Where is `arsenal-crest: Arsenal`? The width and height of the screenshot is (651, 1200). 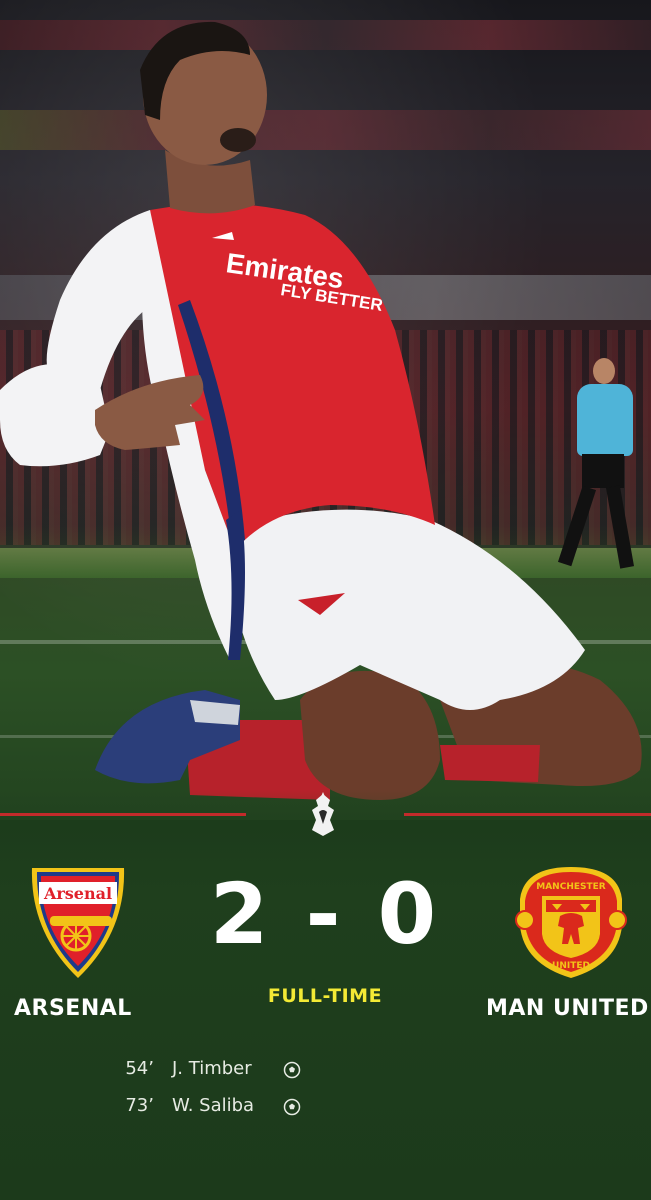 arsenal-crest: Arsenal is located at coordinates (78, 923).